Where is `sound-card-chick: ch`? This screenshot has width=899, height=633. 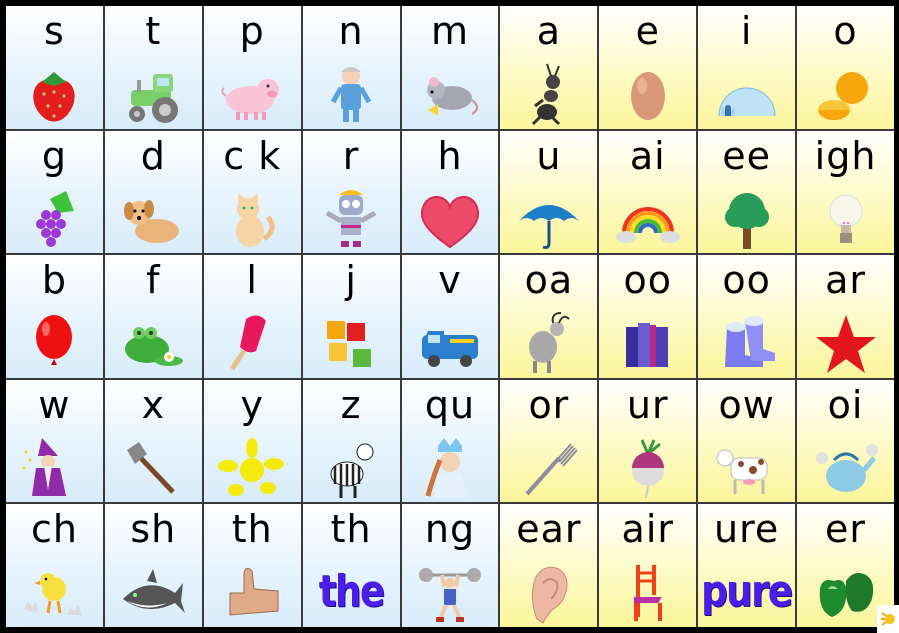 sound-card-chick: ch is located at coordinates (54, 565).